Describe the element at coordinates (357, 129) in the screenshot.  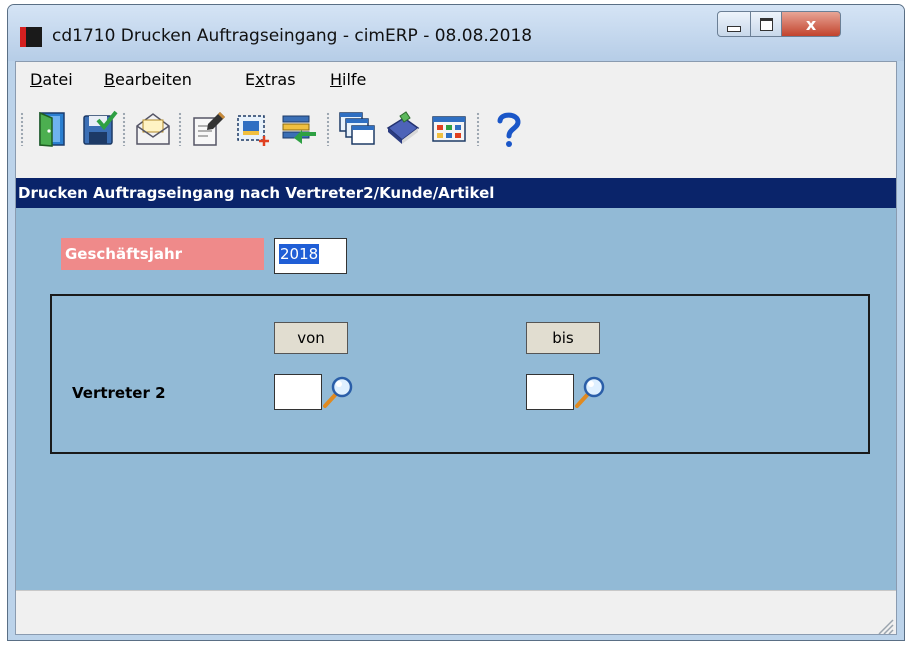
I see `windows-icon` at that location.